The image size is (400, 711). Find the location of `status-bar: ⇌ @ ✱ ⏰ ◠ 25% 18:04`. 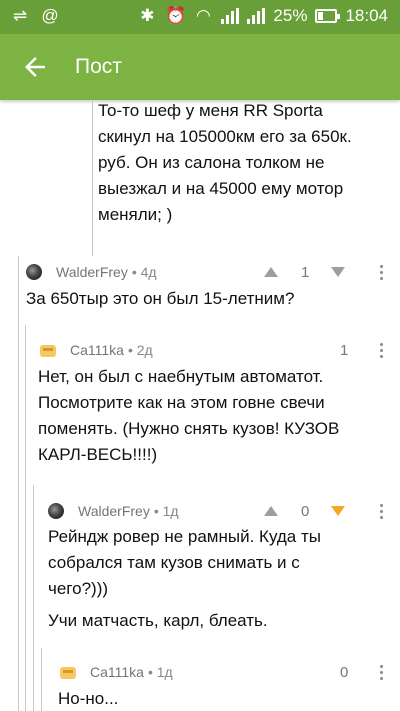

status-bar: ⇌ @ ✱ ⏰ ◠ 25% 18:04 is located at coordinates (200, 17).